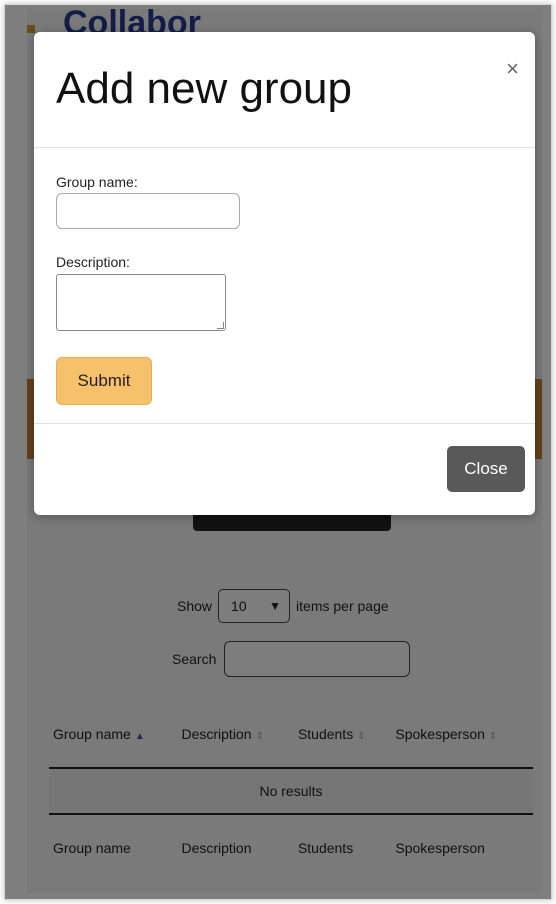 The image size is (556, 904). Describe the element at coordinates (486, 469) in the screenshot. I see `close-button: Close` at that location.